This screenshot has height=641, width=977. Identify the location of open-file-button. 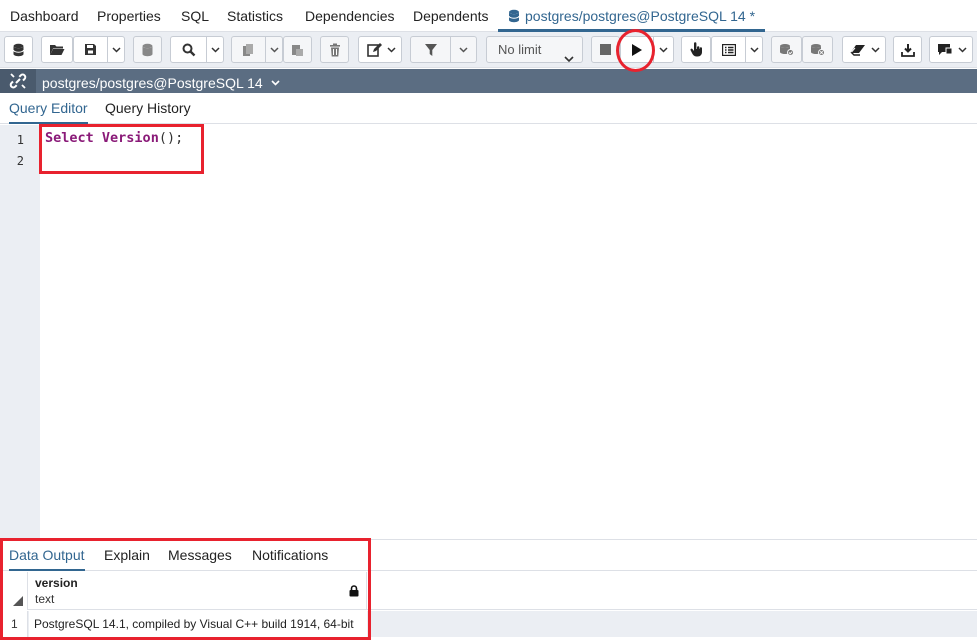
(57, 49).